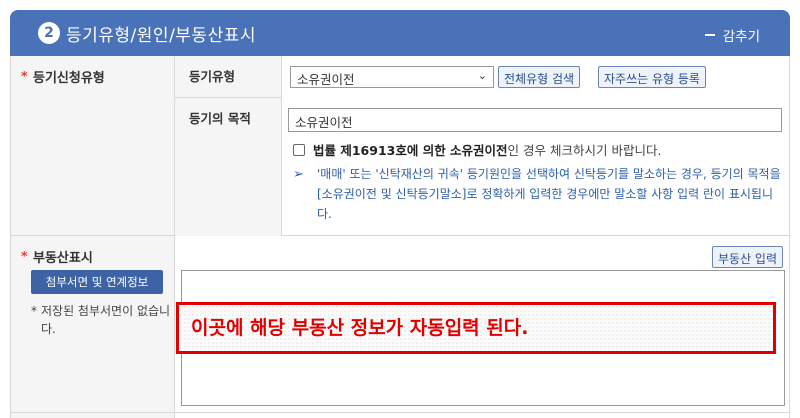 The height and width of the screenshot is (418, 800). What do you see at coordinates (652, 77) in the screenshot?
I see `register-favorite-type-button: 자주쓰는 유형 등록` at bounding box center [652, 77].